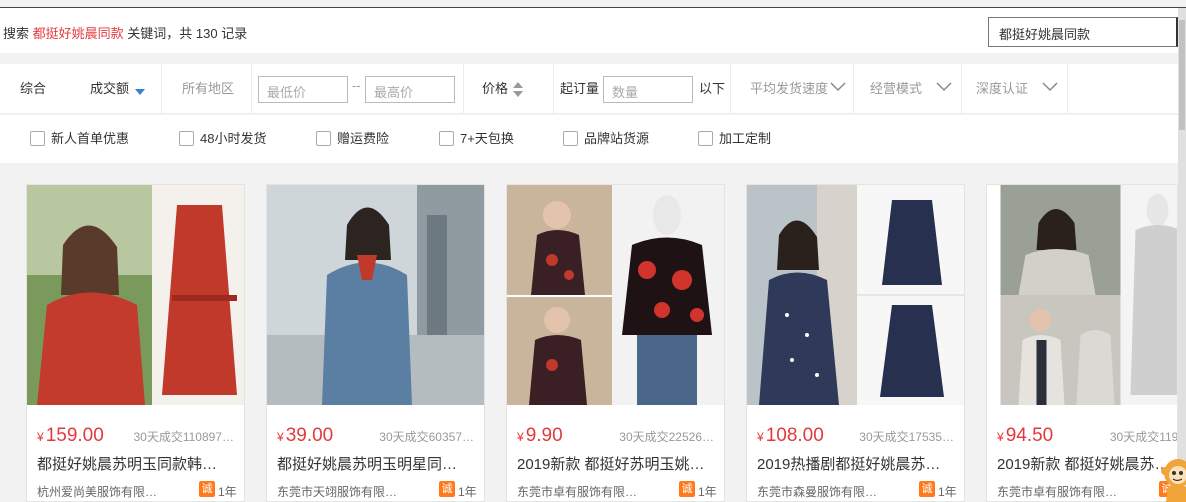 The height and width of the screenshot is (502, 1186). I want to click on option-label: 赠运费险, so click(363, 138).